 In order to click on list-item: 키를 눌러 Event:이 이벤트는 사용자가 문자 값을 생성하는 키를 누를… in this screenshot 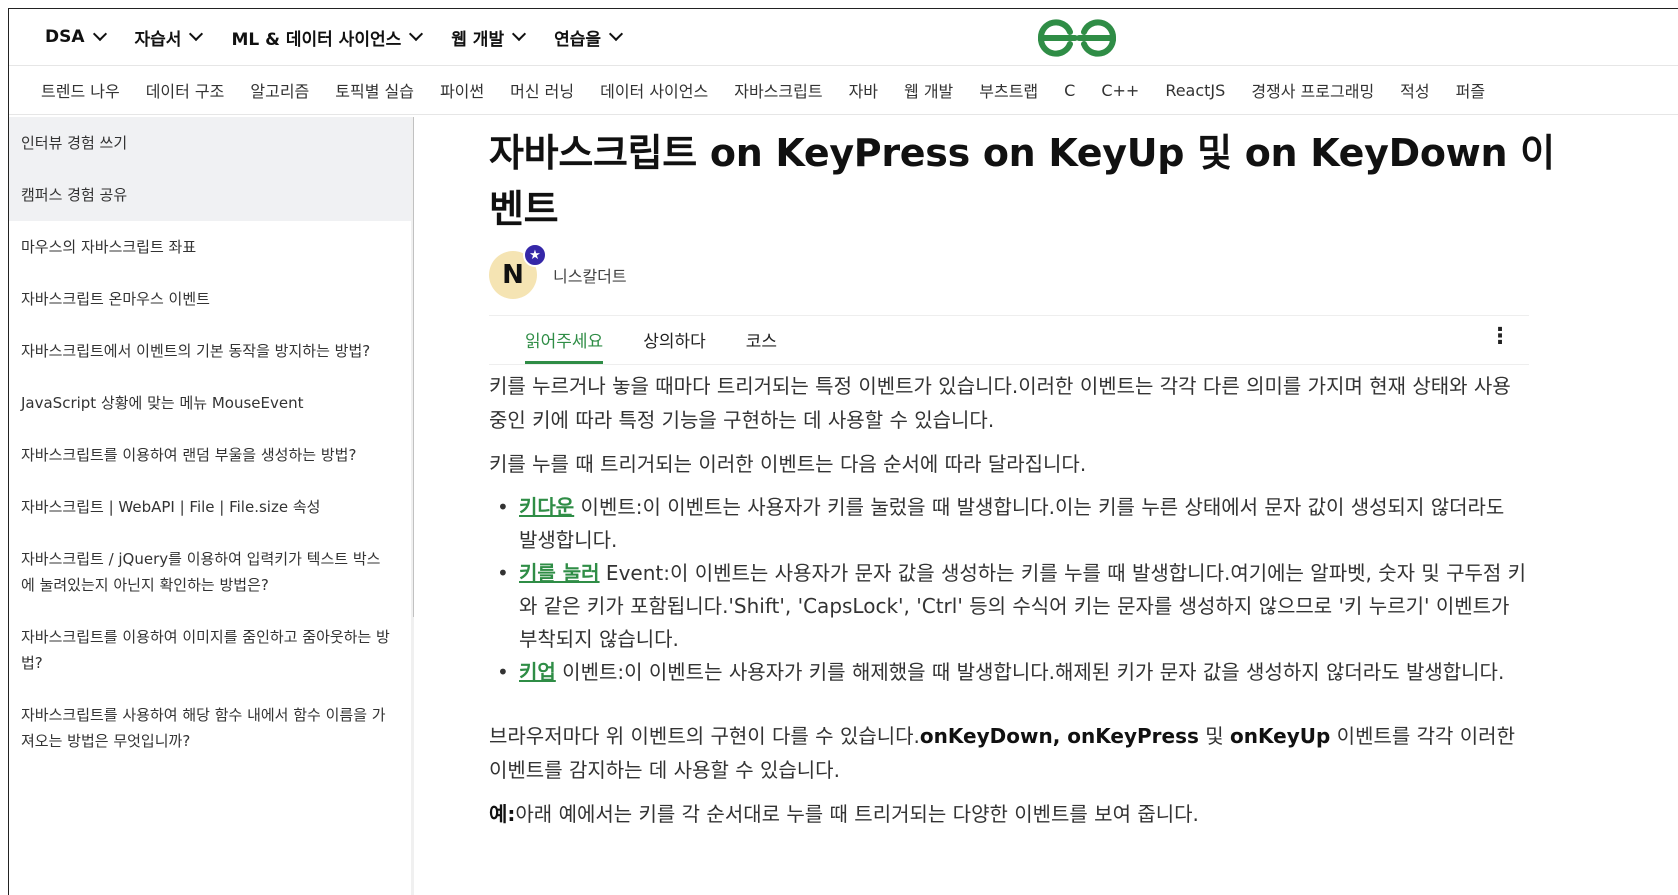, I will do `click(1009, 606)`.